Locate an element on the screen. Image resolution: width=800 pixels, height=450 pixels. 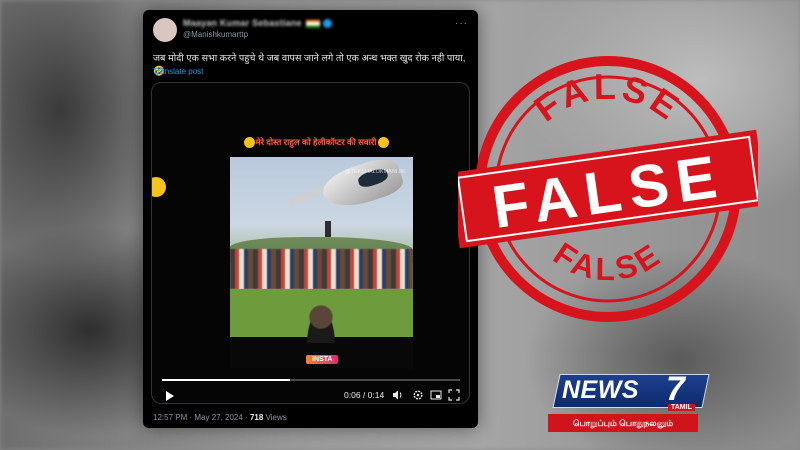
news-logo-tagline: பொறுப்பும் பொதுநலனும் is located at coordinates (623, 423).